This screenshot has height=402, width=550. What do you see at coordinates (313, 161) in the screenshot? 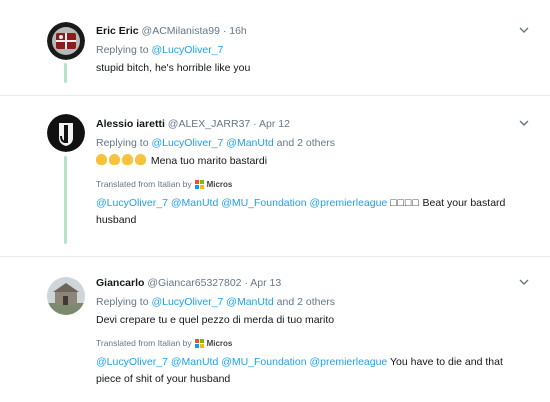
I see `tweet-text: Mena tuo marito bastardi` at bounding box center [313, 161].